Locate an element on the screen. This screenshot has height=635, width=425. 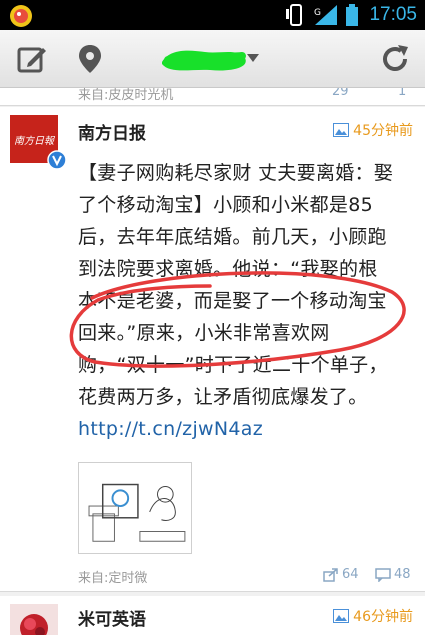
location-icon is located at coordinates (90, 59).